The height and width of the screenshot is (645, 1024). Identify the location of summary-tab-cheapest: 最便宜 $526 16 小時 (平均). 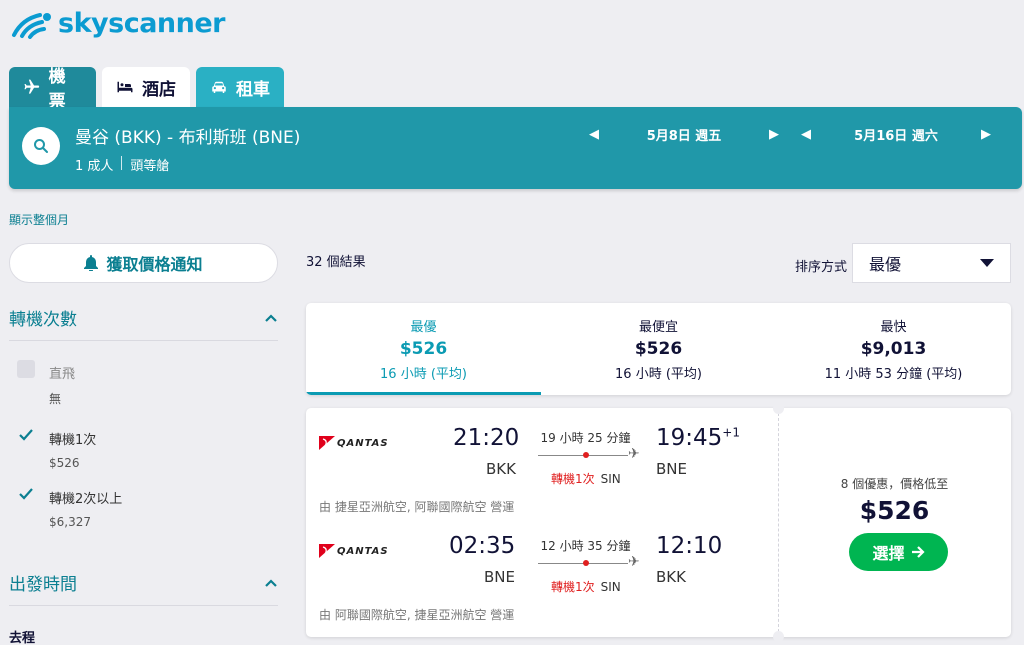
(658, 349).